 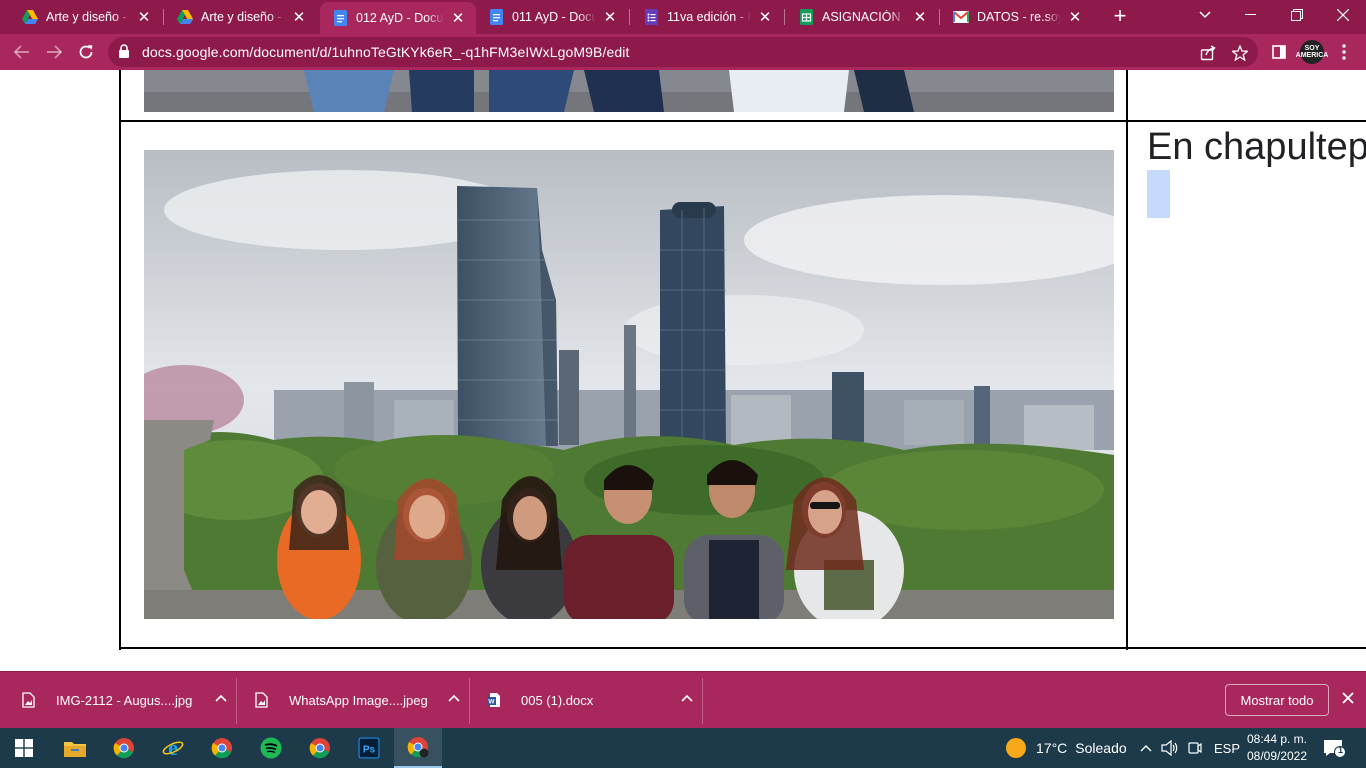 I want to click on download-filename: WhatsApp Image....jpeg, so click(x=358, y=700).